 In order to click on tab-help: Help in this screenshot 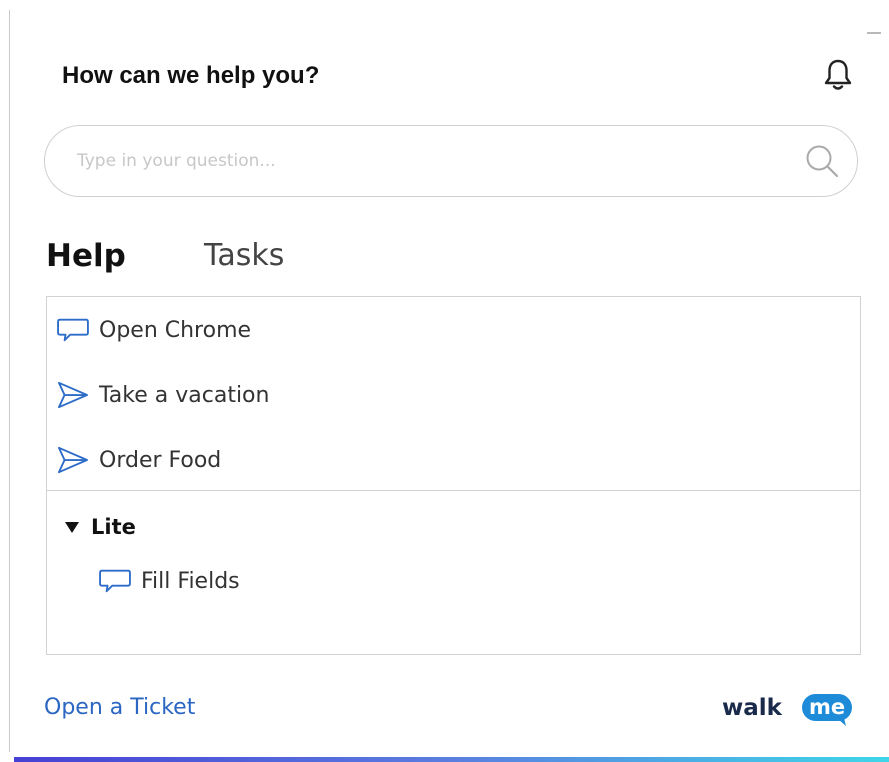, I will do `click(86, 256)`.